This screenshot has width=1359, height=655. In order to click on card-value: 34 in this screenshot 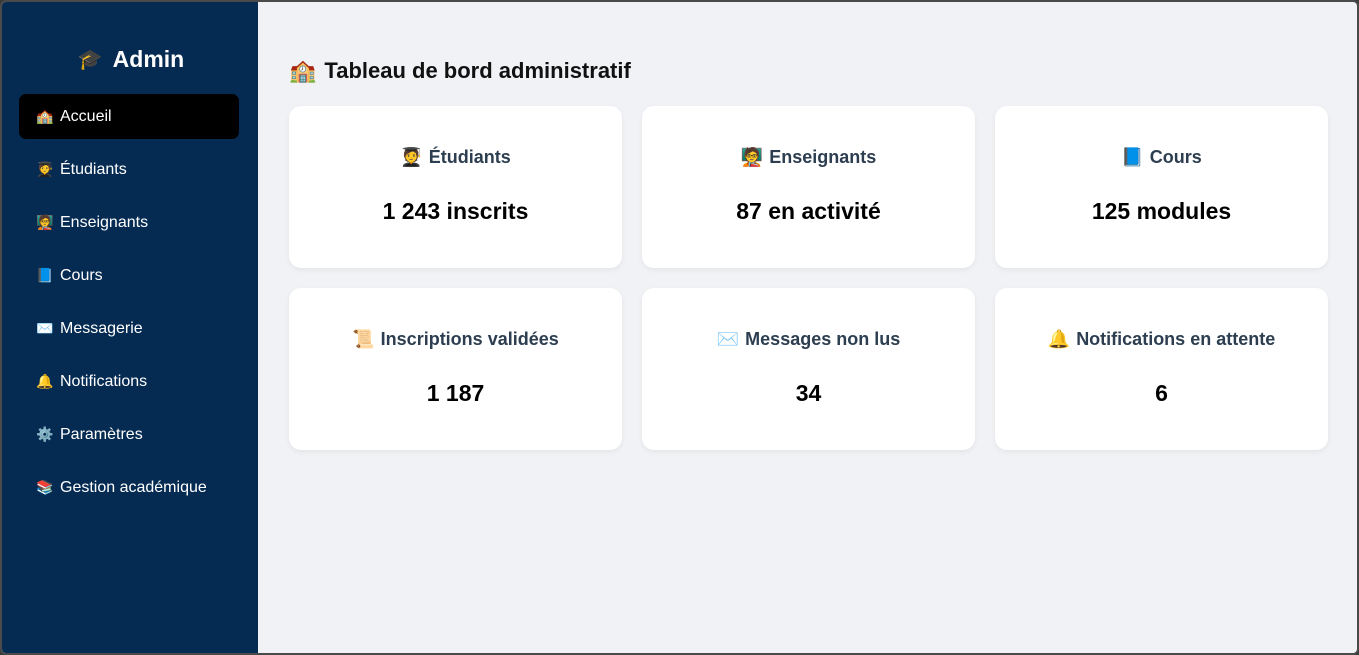, I will do `click(808, 393)`.